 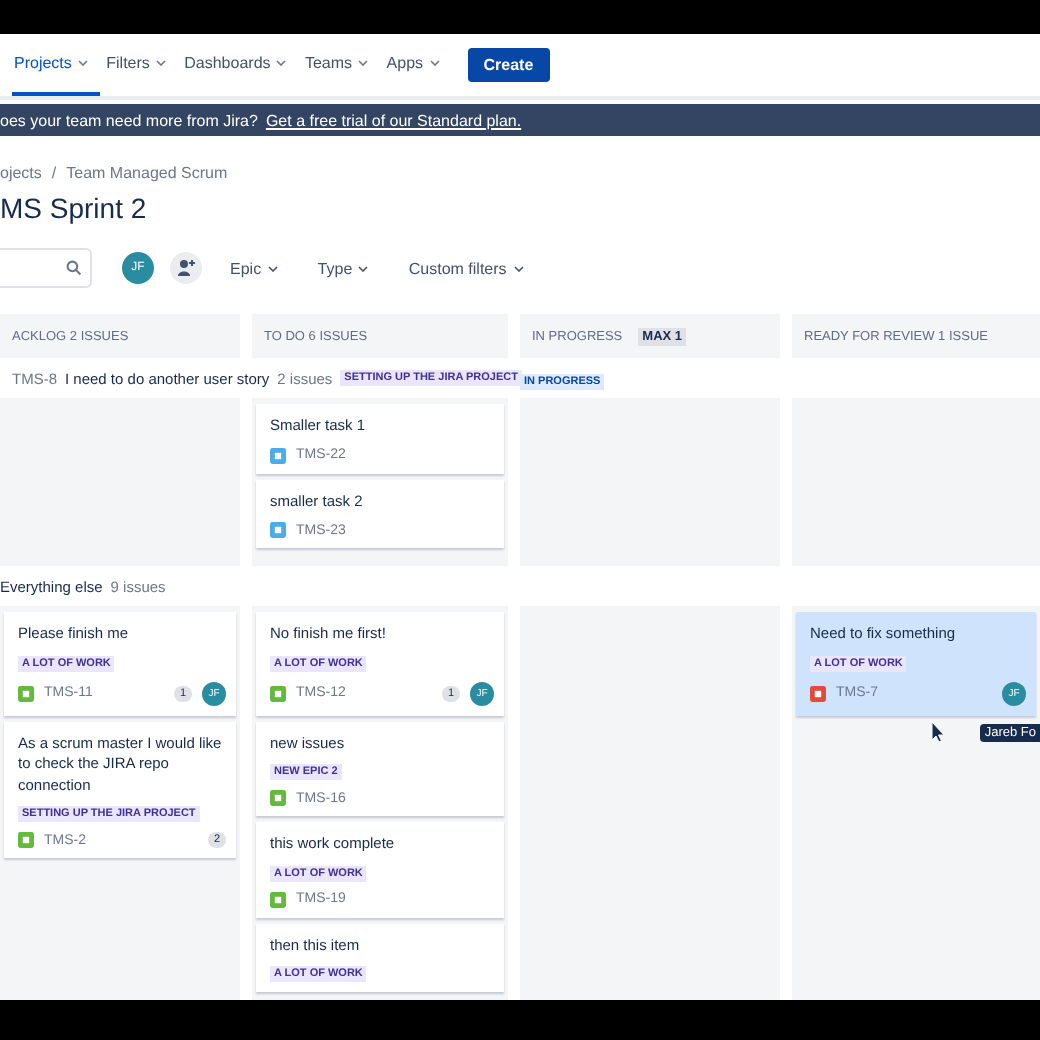 What do you see at coordinates (147, 173) in the screenshot?
I see `breadcrumb-link: Team Managed Scrum` at bounding box center [147, 173].